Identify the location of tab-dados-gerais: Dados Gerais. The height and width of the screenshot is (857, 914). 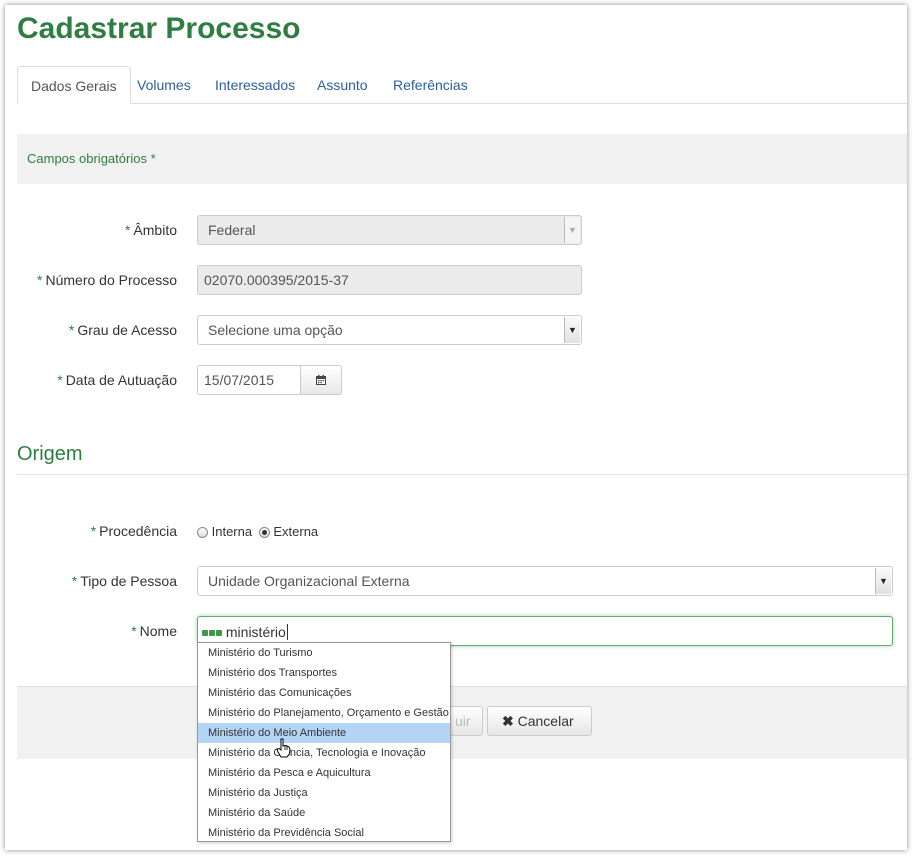
(74, 85).